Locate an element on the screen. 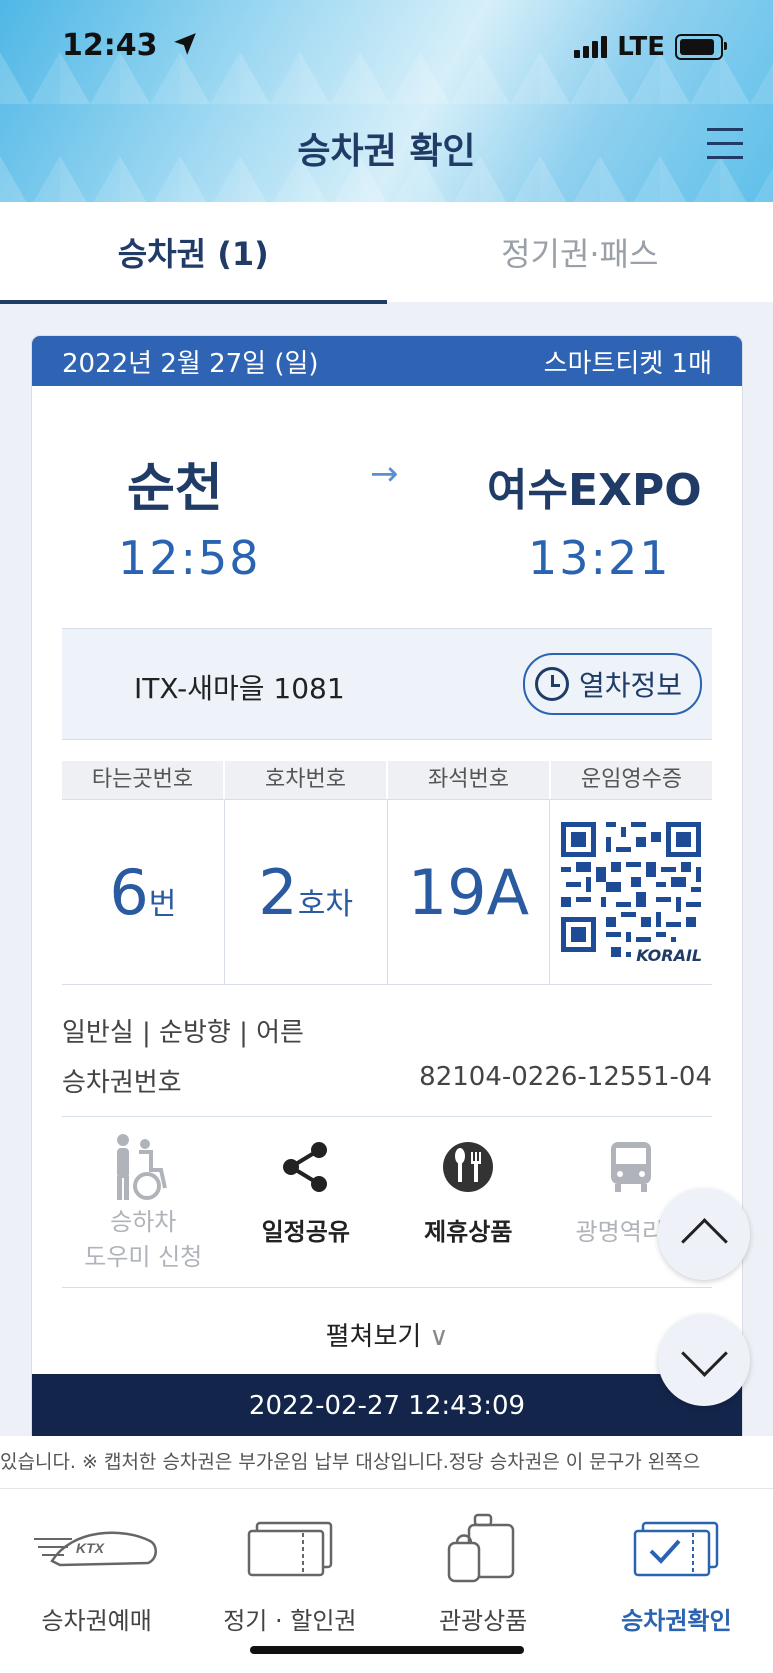  header-receipt: 운임영수증 is located at coordinates (631, 779).